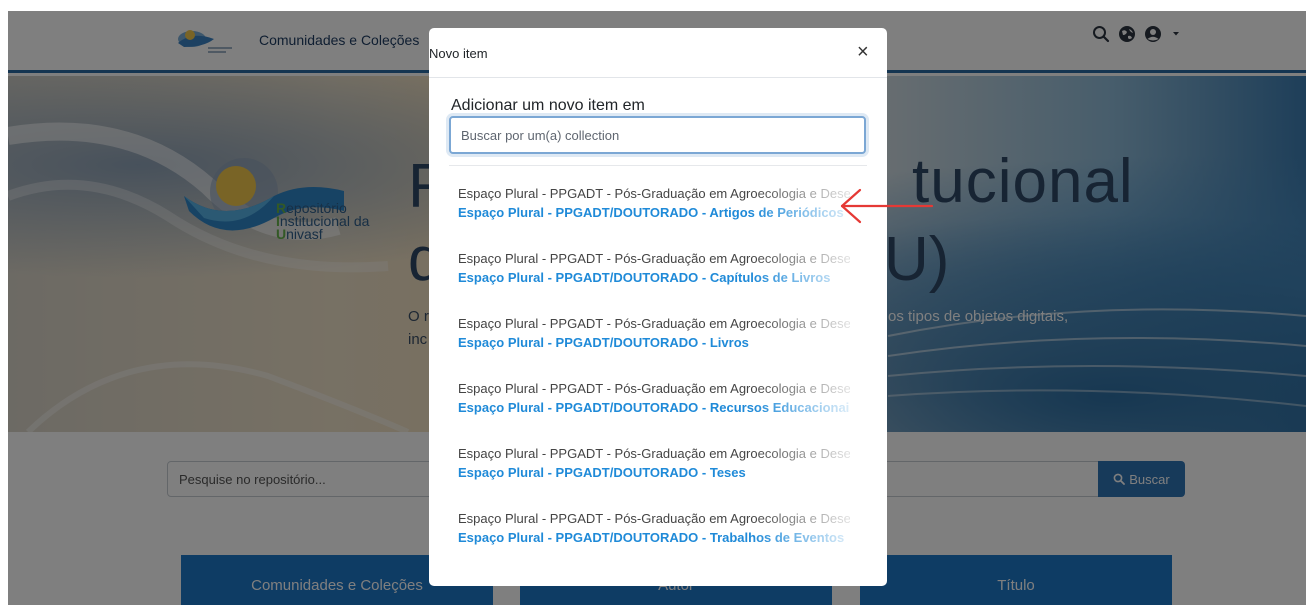  What do you see at coordinates (887, 206) in the screenshot?
I see `annotation-arrow-icon` at bounding box center [887, 206].